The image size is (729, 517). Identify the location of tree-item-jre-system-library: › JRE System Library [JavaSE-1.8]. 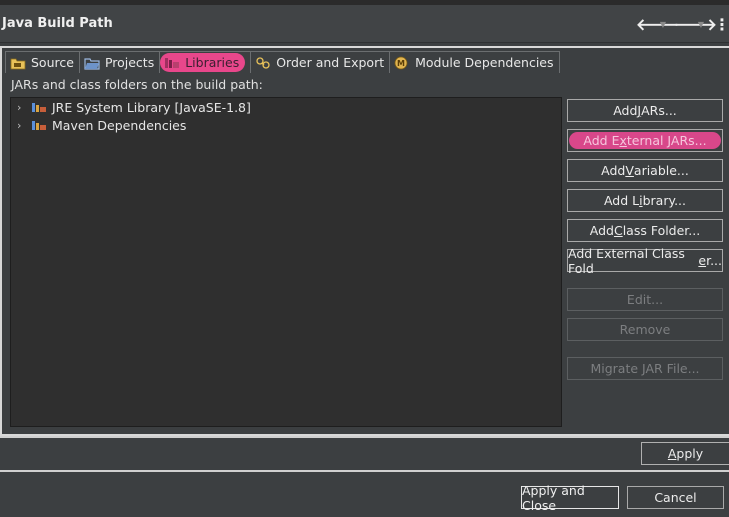
(134, 107).